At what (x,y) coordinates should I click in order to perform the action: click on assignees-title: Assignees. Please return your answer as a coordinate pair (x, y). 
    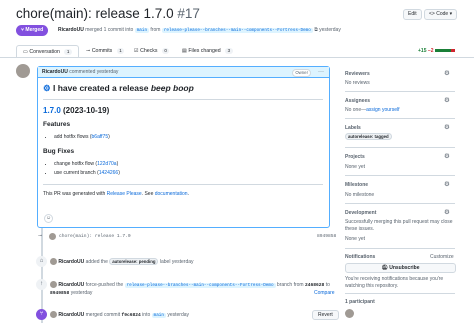
    Looking at the image, I should click on (357, 101).